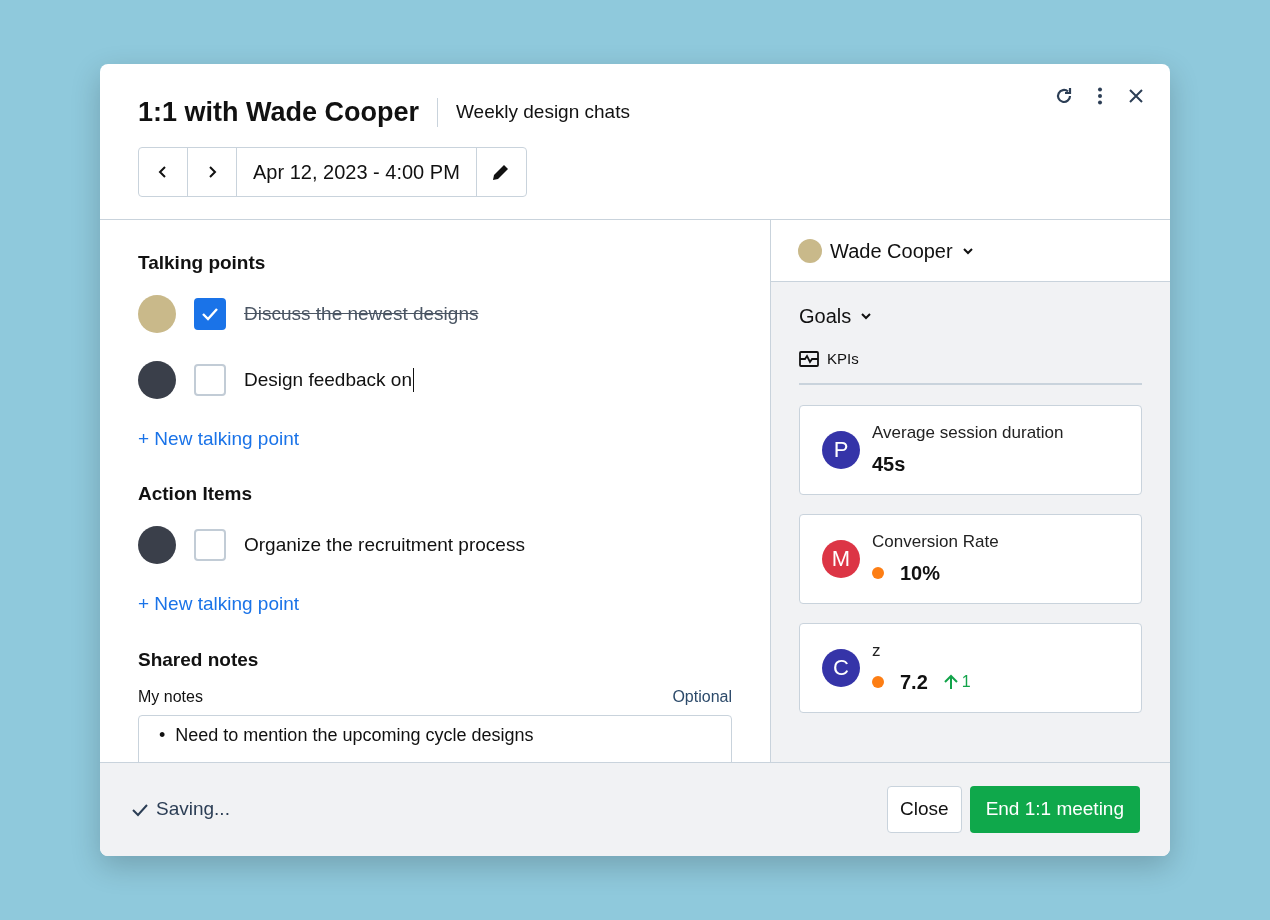  I want to click on goal-name: Average session duration, so click(968, 432).